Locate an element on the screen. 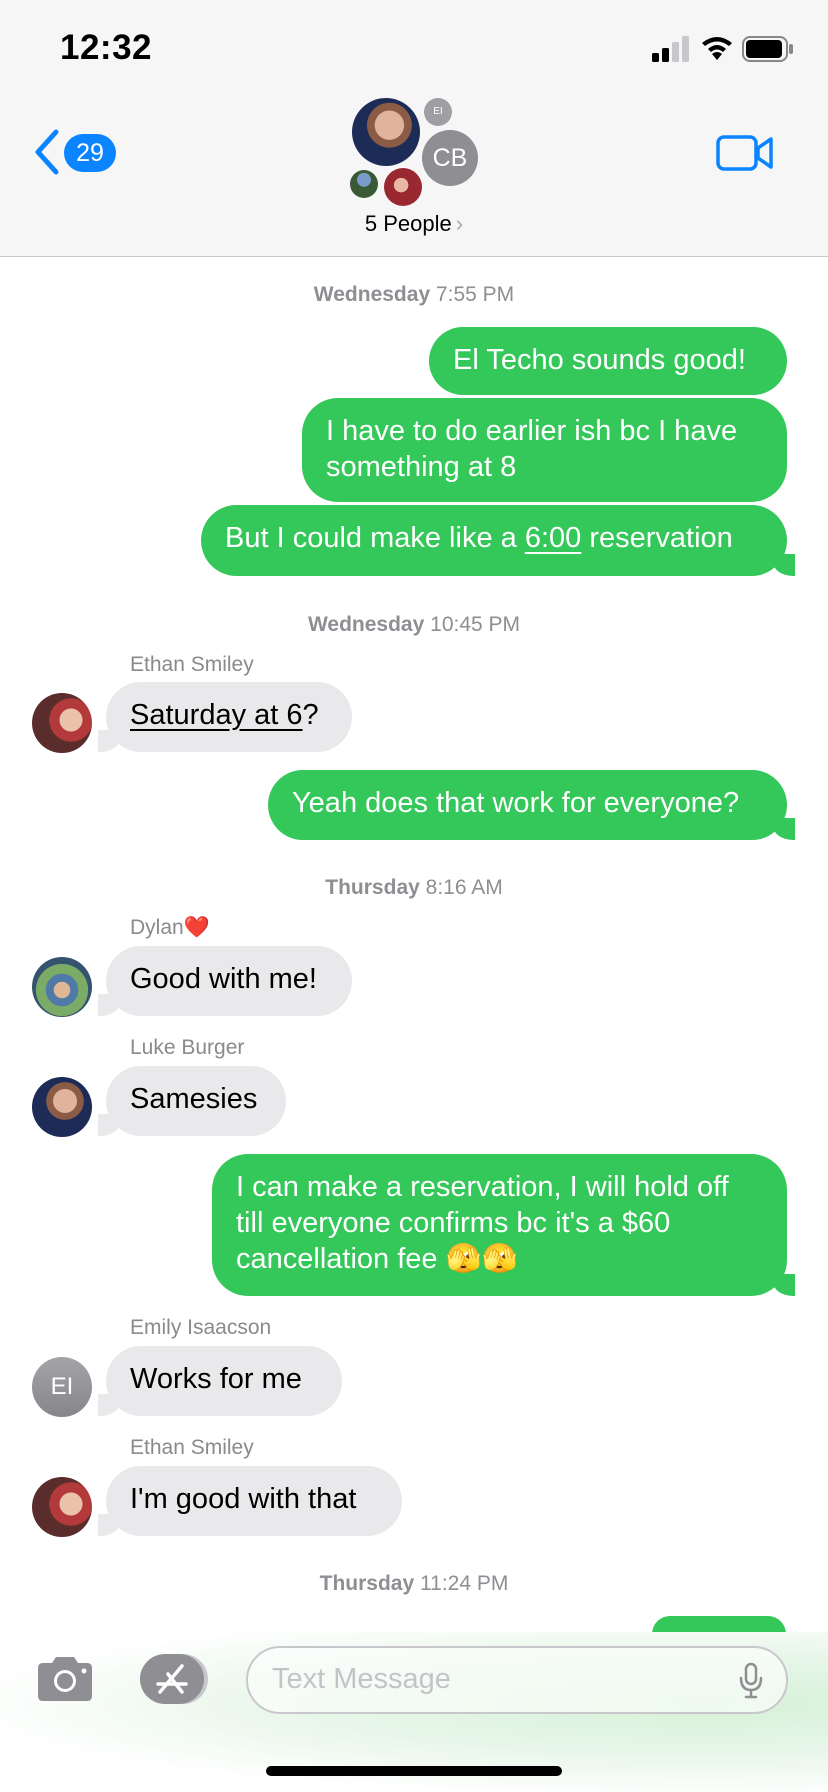 Image resolution: width=828 pixels, height=1792 pixels. status-time: 12:32 is located at coordinates (106, 47).